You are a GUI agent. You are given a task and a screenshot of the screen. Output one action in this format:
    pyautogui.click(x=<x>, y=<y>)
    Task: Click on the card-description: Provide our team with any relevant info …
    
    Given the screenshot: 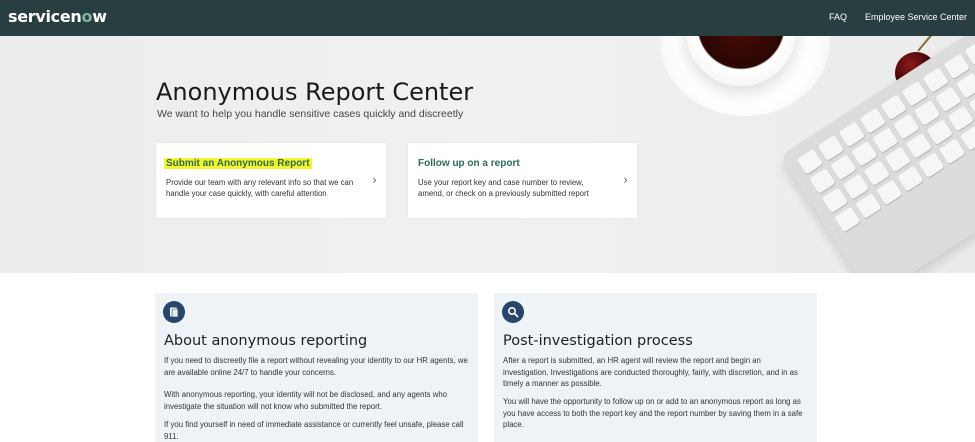 What is the action you would take?
    pyautogui.click(x=260, y=188)
    